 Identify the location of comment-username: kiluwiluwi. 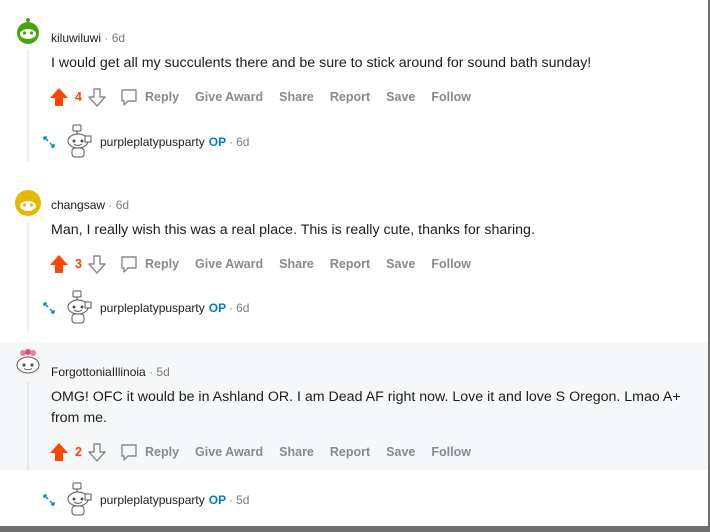
(76, 38).